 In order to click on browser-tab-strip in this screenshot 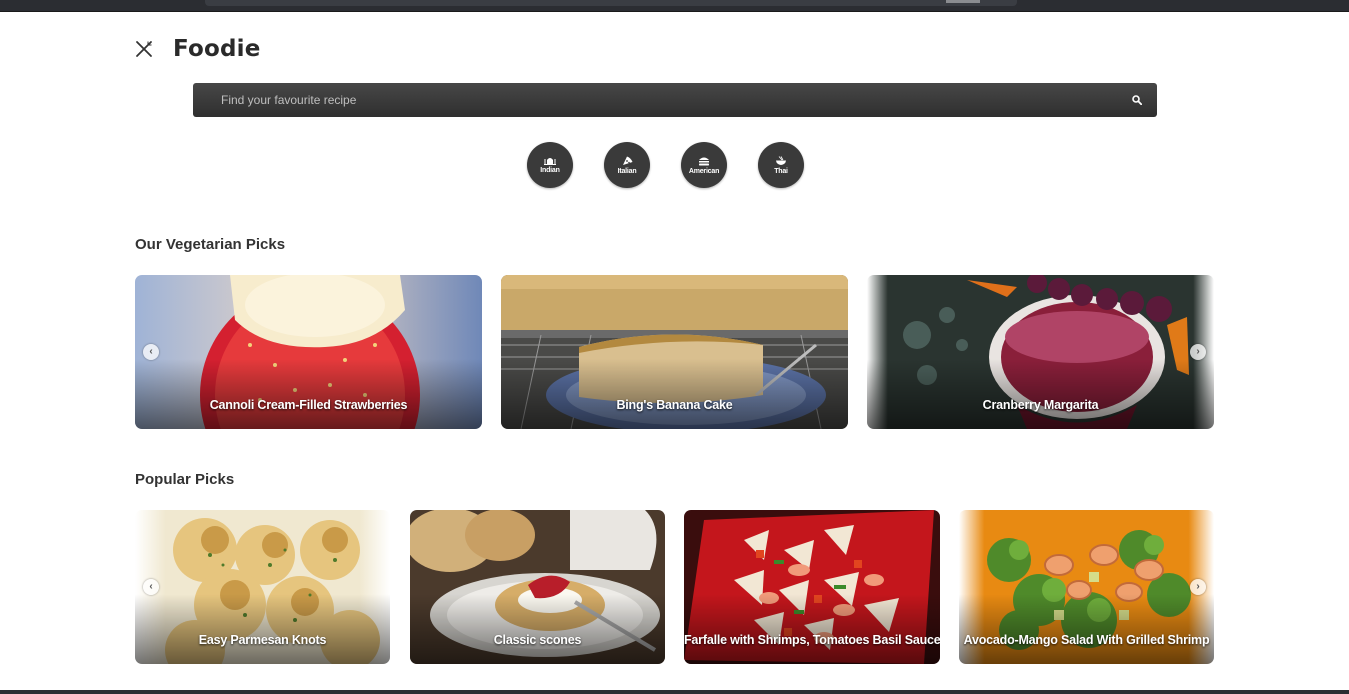, I will do `click(611, 3)`.